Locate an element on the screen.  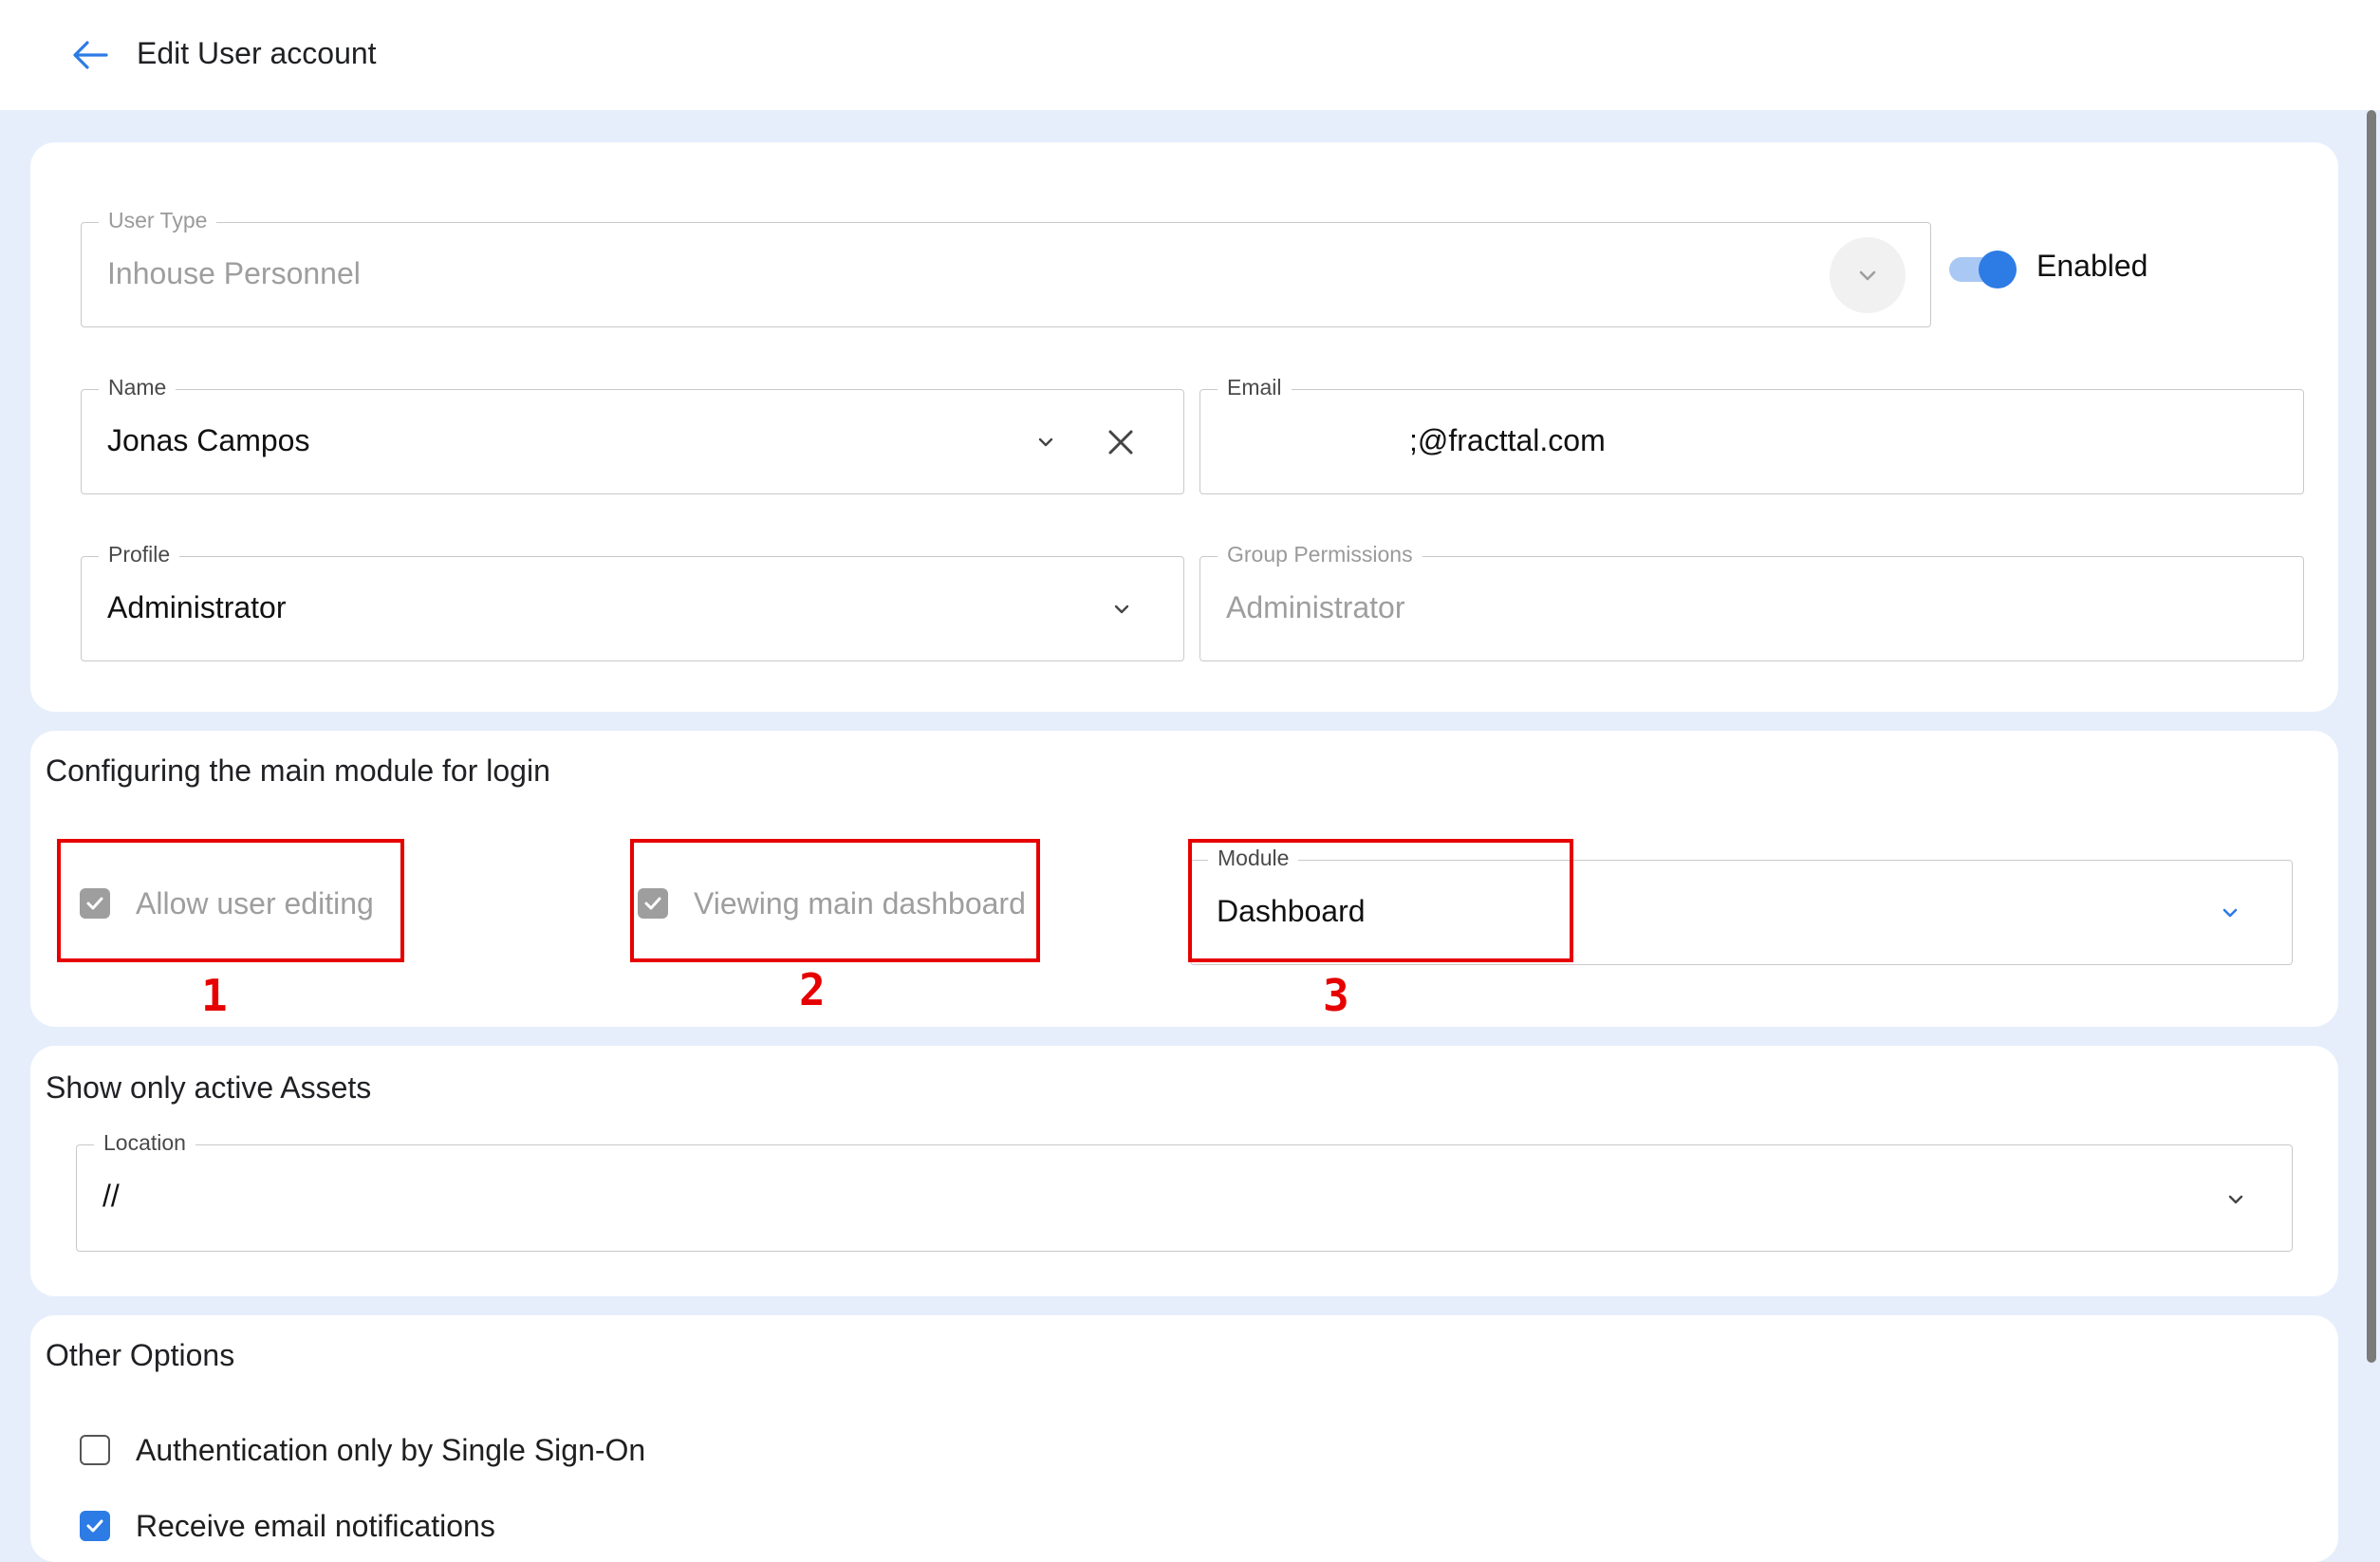
name-value: Jonas Campos is located at coordinates (209, 440).